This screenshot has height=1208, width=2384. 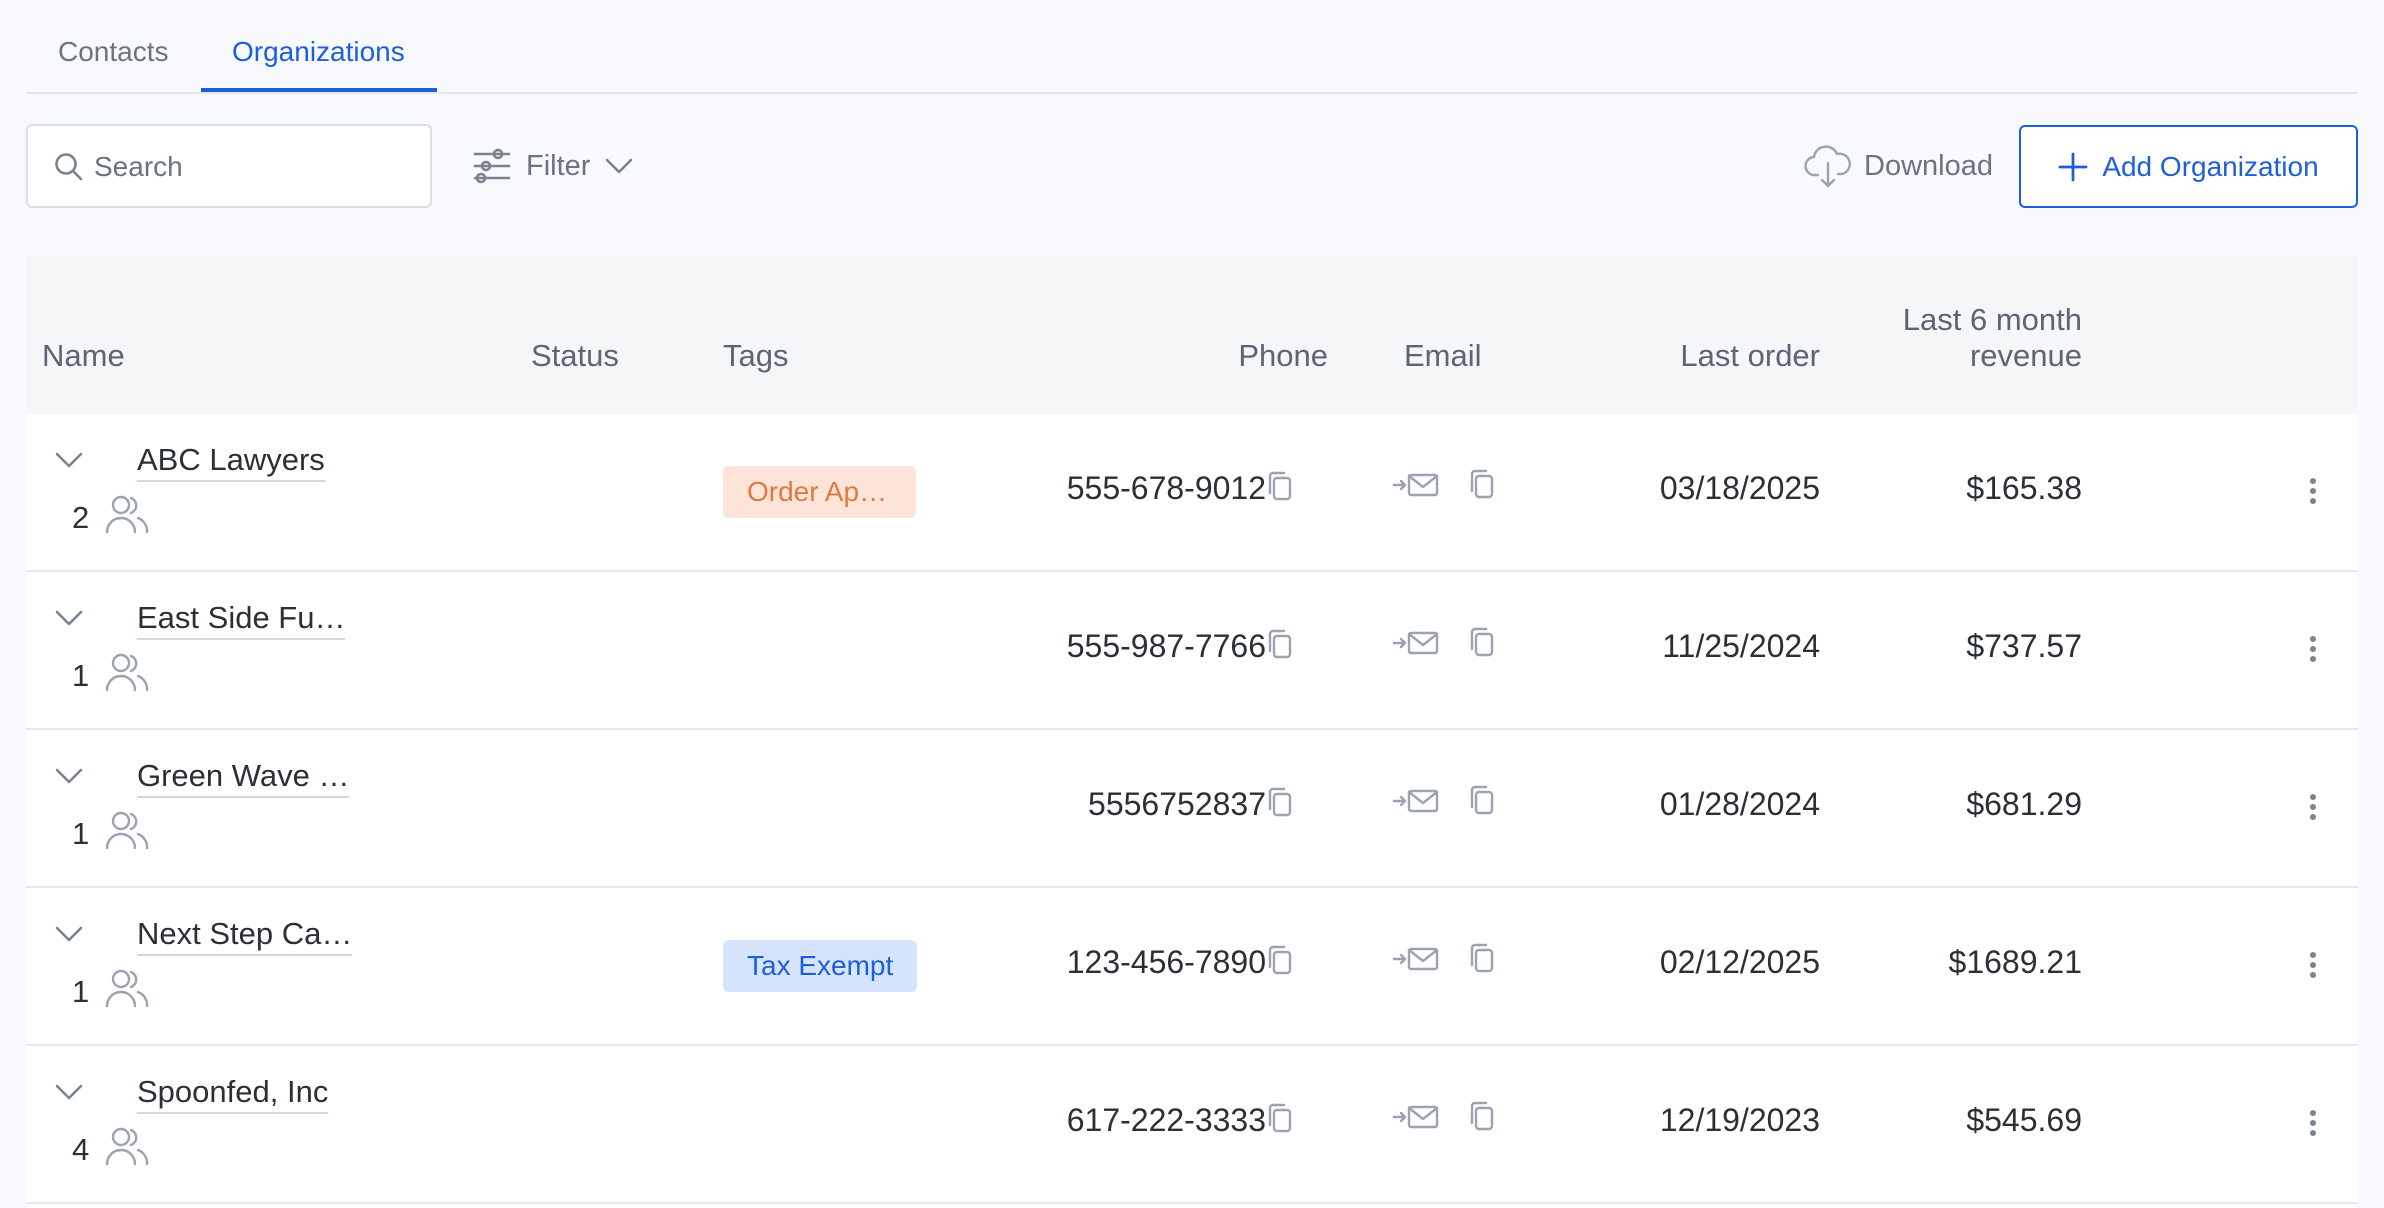 What do you see at coordinates (1739, 488) in the screenshot?
I see `last-order-date: 03/18/2025` at bounding box center [1739, 488].